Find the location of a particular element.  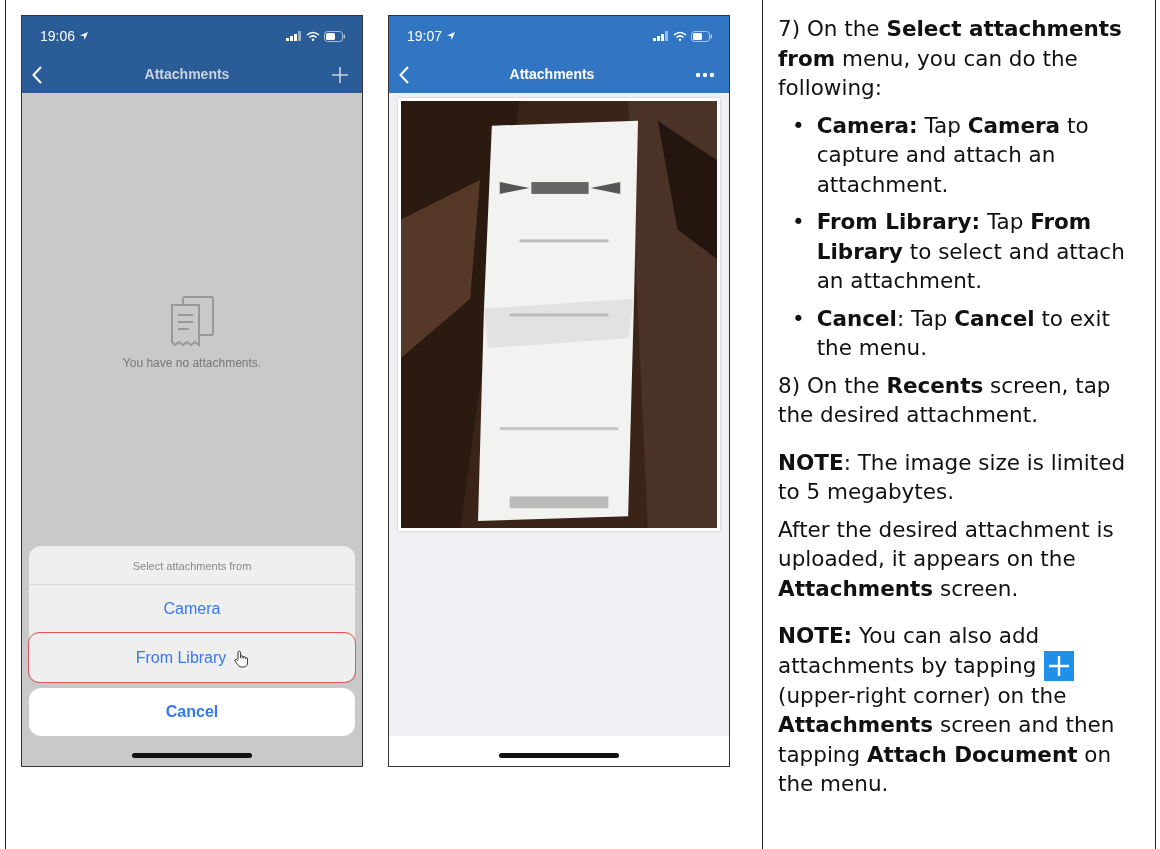

note-text: (upper-right corner) on the Attachments screen and then tapping Attach Document on the menu. is located at coordinates (947, 739).